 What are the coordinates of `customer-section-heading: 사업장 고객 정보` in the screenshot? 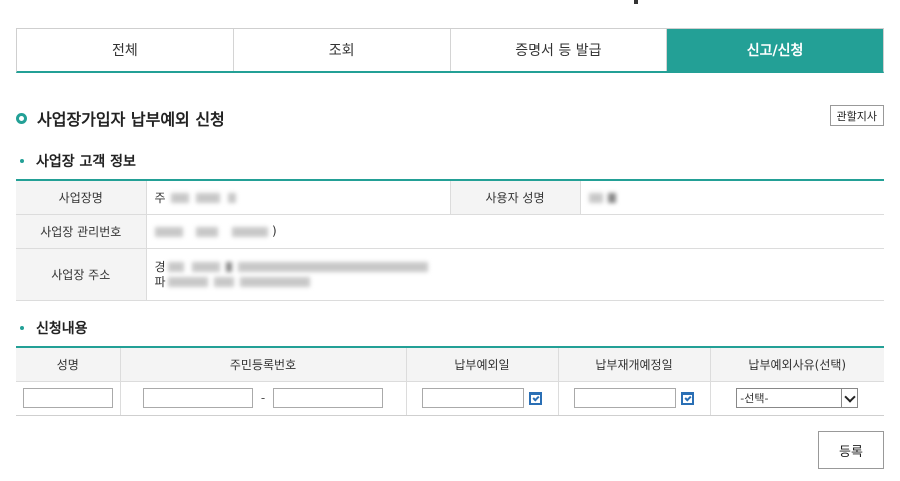 It's located at (86, 162).